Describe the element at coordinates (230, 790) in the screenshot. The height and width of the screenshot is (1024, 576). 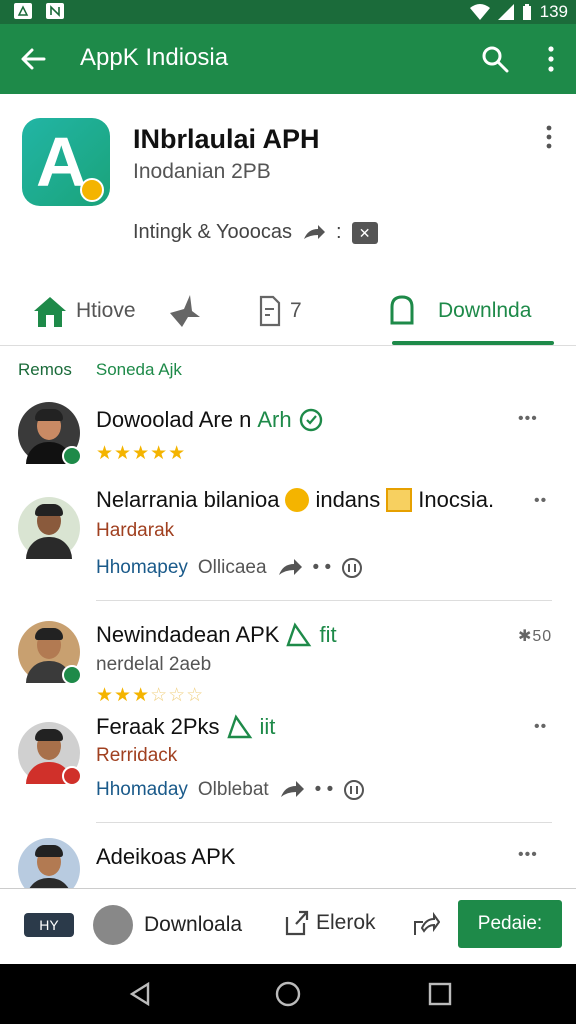
I see `item-meta: Hhomaday Olblebat • •` at that location.